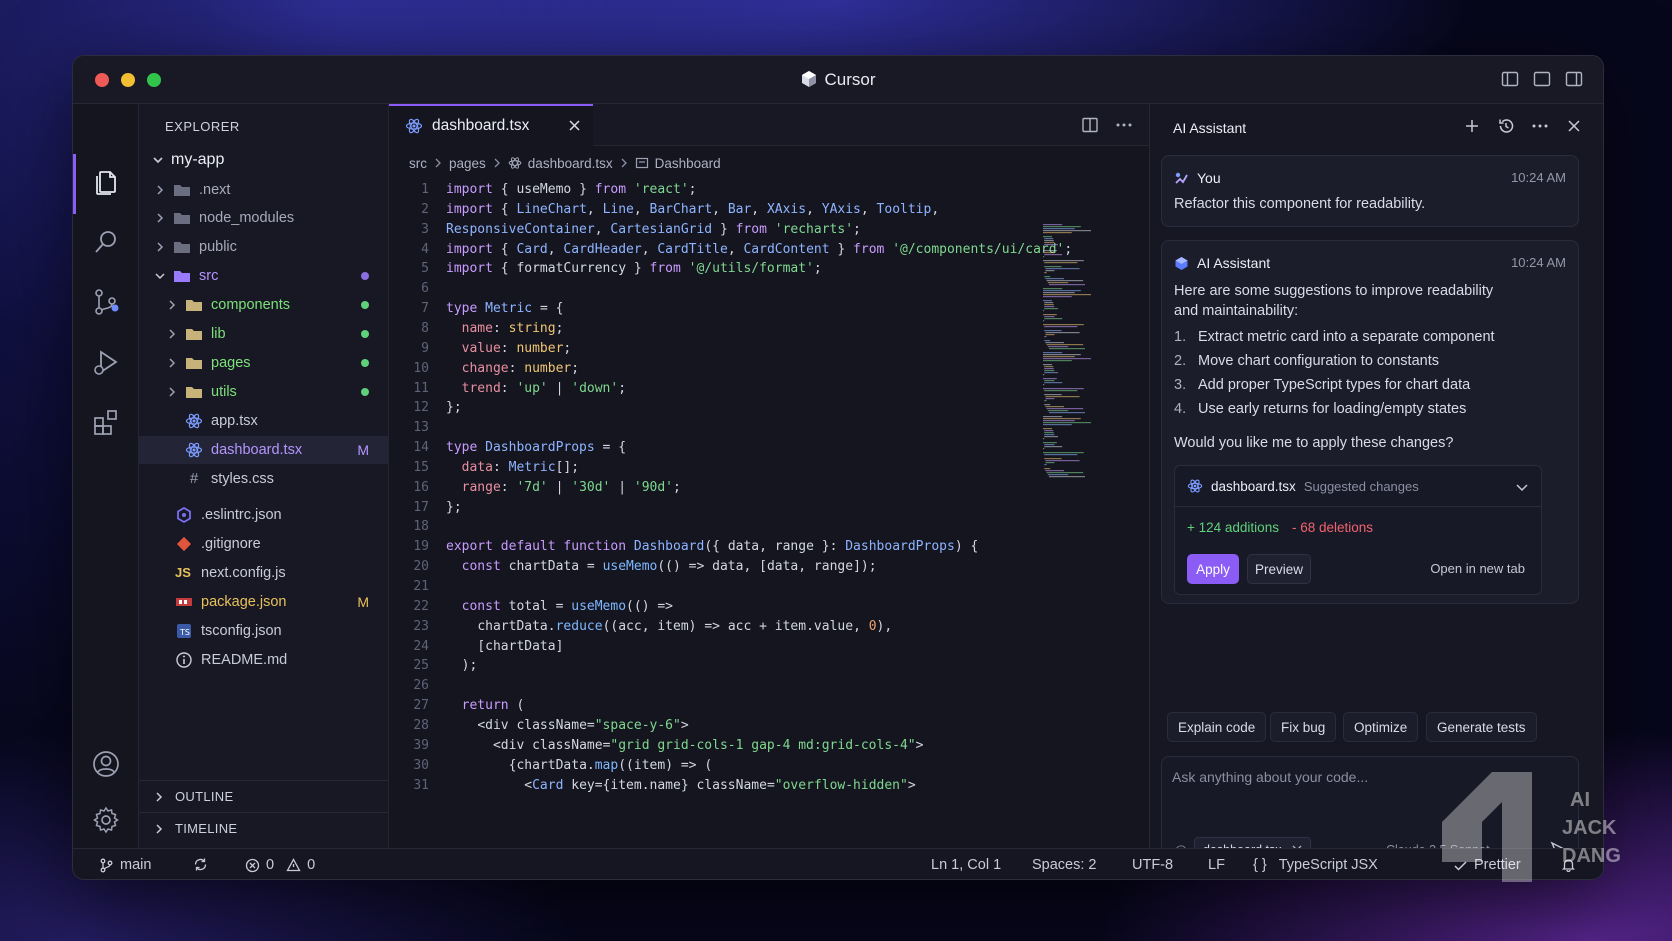  I want to click on code-line: 17};, so click(739, 508).